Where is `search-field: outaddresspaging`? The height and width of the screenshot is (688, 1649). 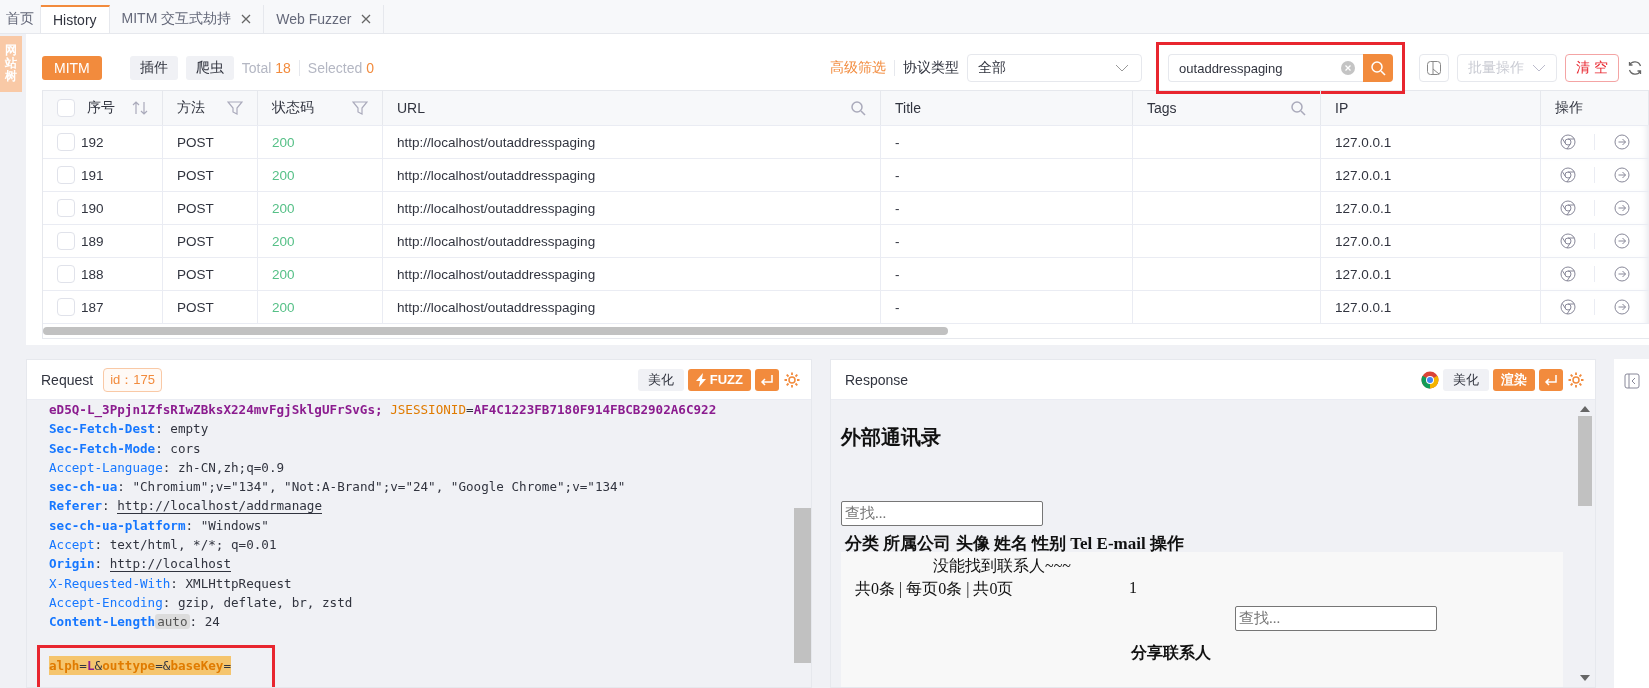
search-field: outaddresspaging is located at coordinates (1266, 68).